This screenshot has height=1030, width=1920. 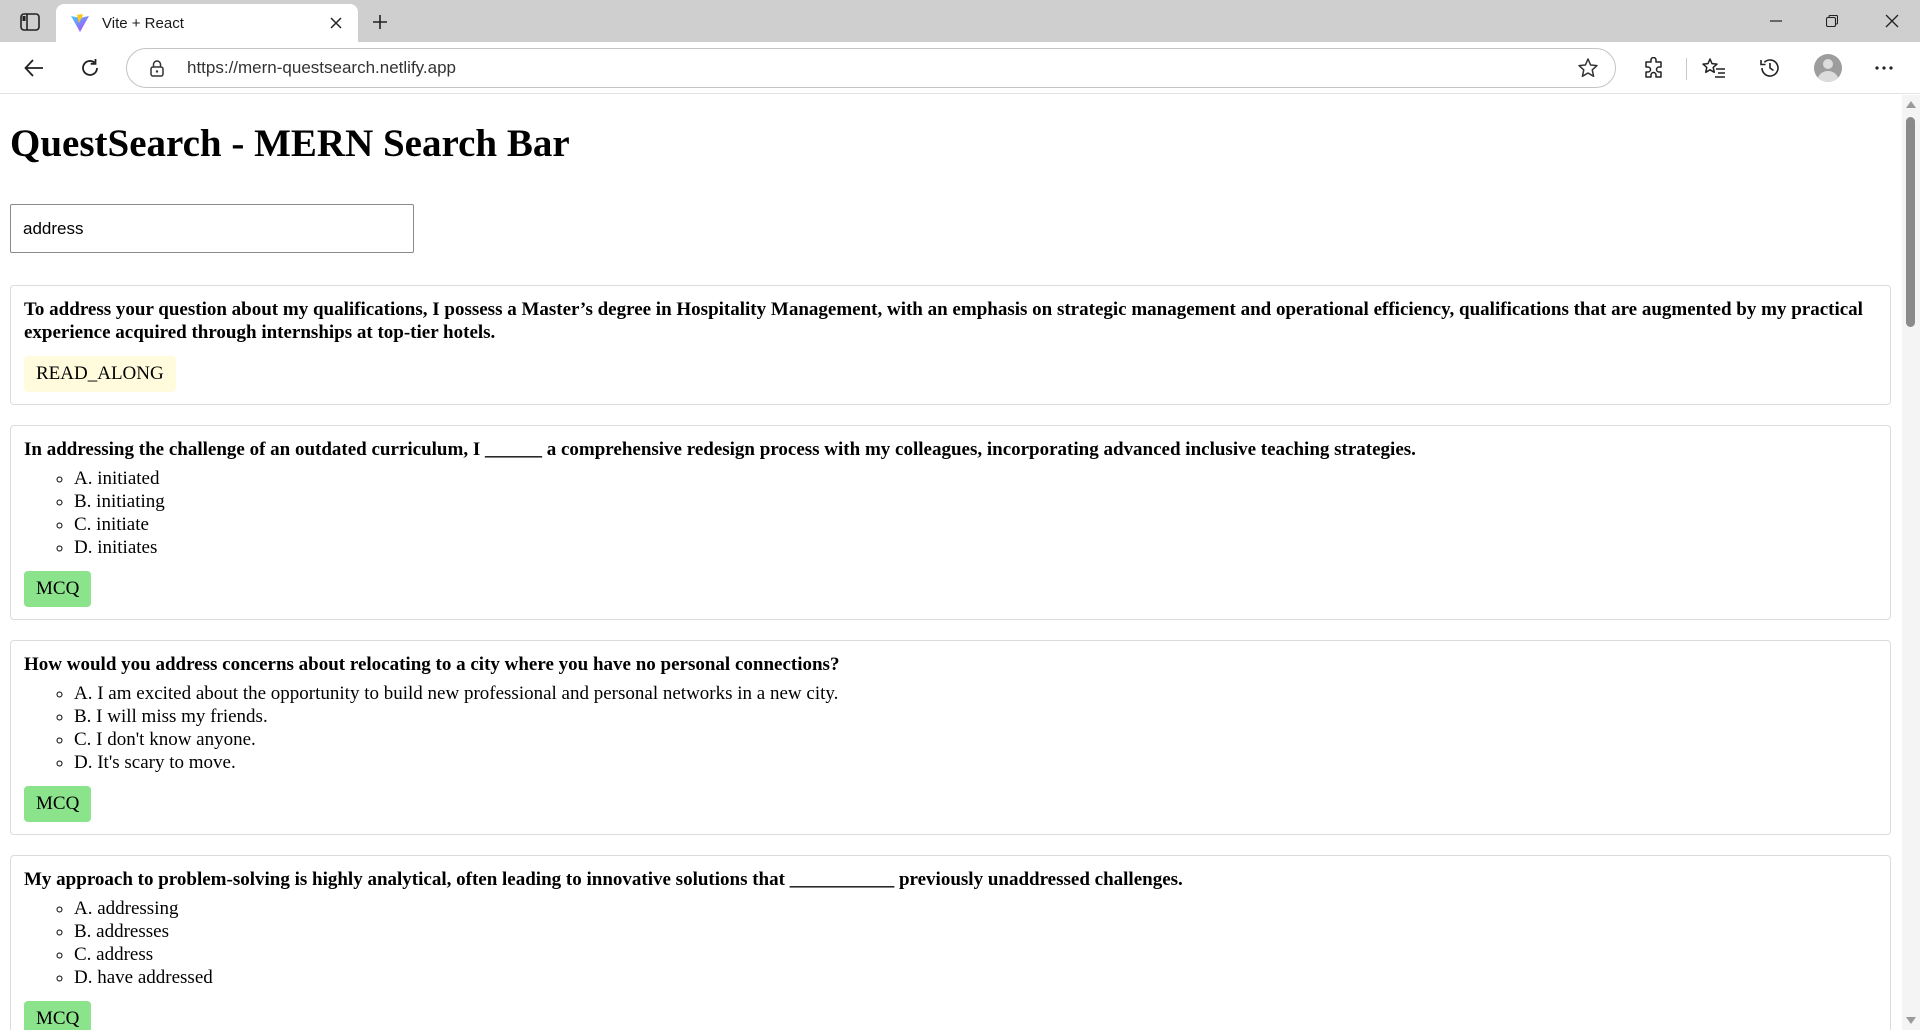 What do you see at coordinates (1686, 69) in the screenshot?
I see `toolbar-divider` at bounding box center [1686, 69].